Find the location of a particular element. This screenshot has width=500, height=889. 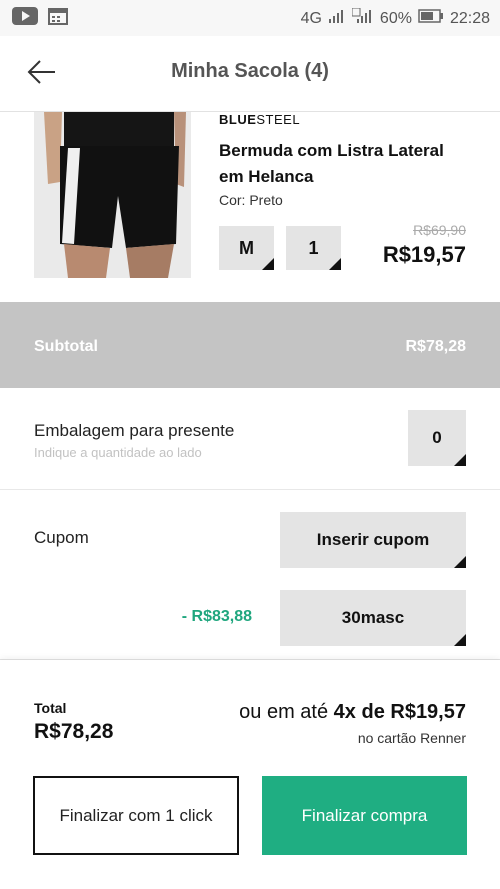

battery-icon is located at coordinates (431, 18).